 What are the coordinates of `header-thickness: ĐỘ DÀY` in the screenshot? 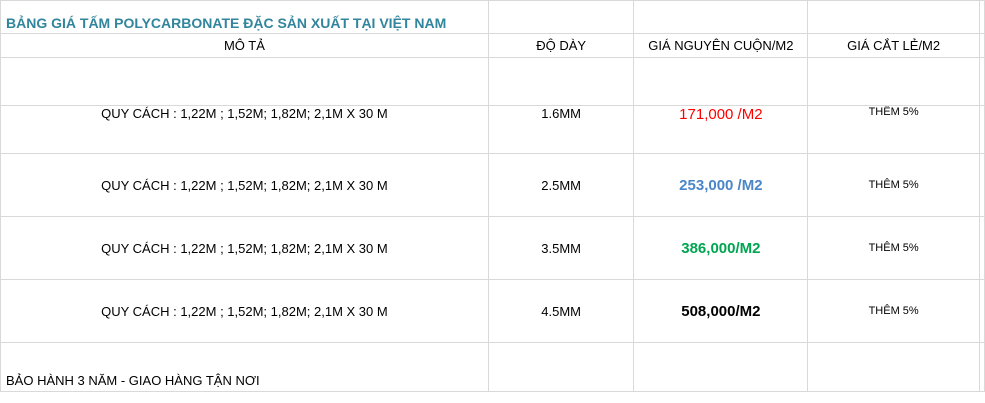 It's located at (561, 45).